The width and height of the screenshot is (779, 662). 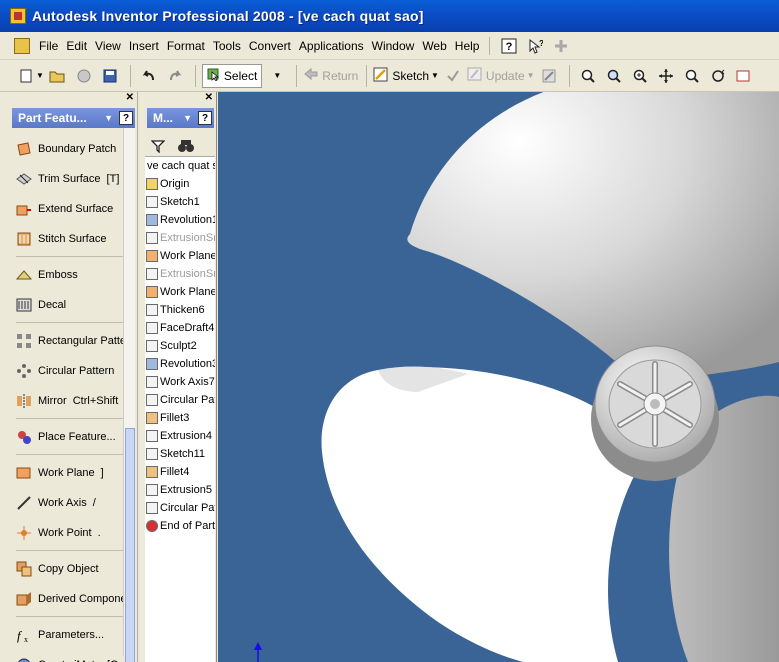 I want to click on tree-node: Fillet4, so click(x=180, y=472).